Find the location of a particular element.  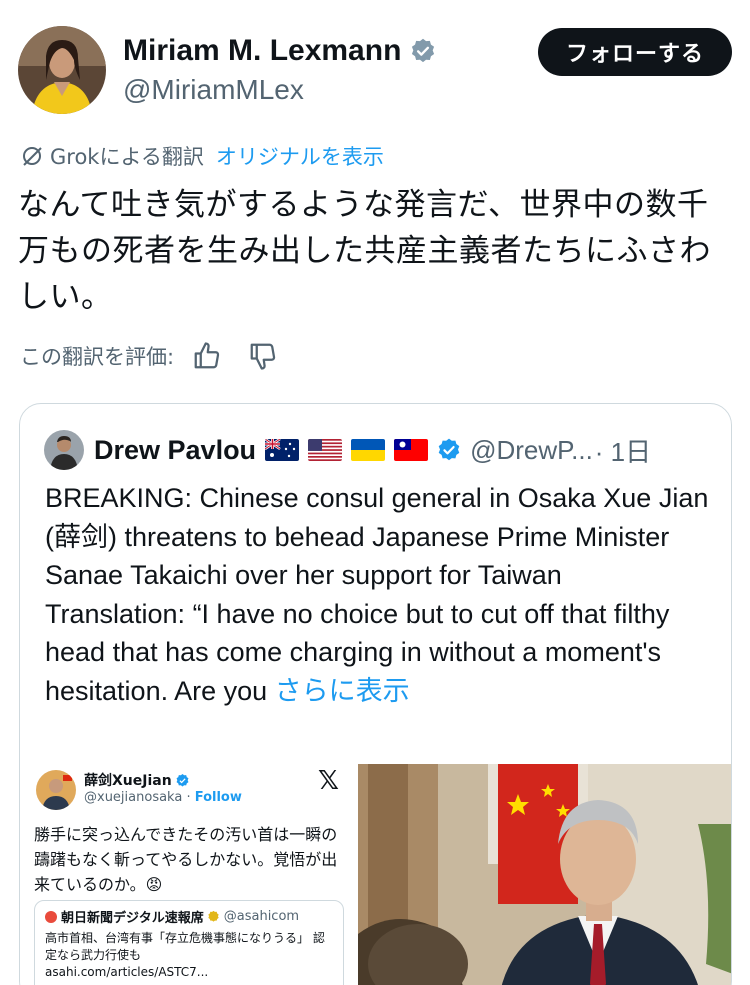

embedded-avatar is located at coordinates (56, 790).